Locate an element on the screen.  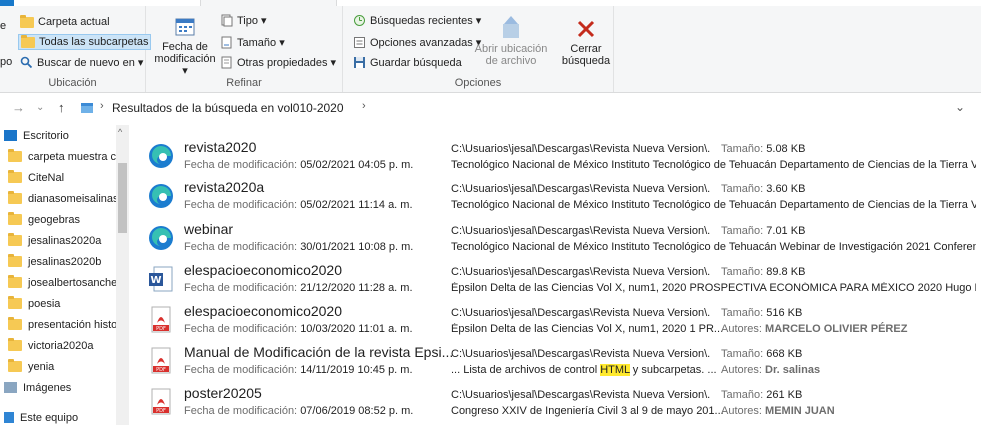
scroll-up-arrow-icon: ^ is located at coordinates (120, 132).